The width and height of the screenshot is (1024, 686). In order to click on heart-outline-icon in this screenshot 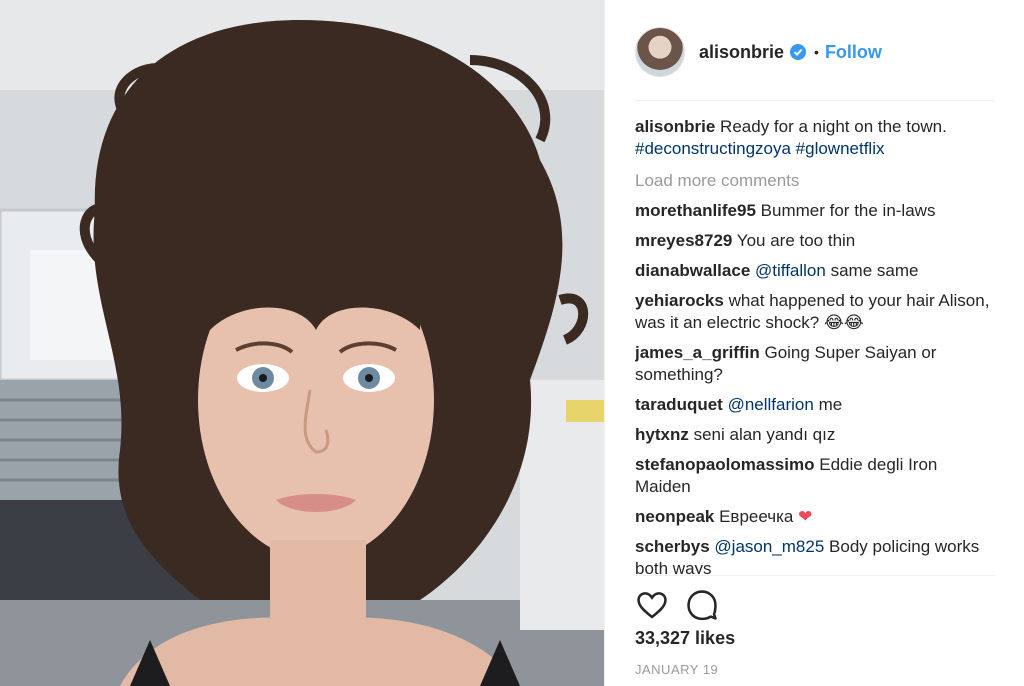, I will do `click(652, 605)`.